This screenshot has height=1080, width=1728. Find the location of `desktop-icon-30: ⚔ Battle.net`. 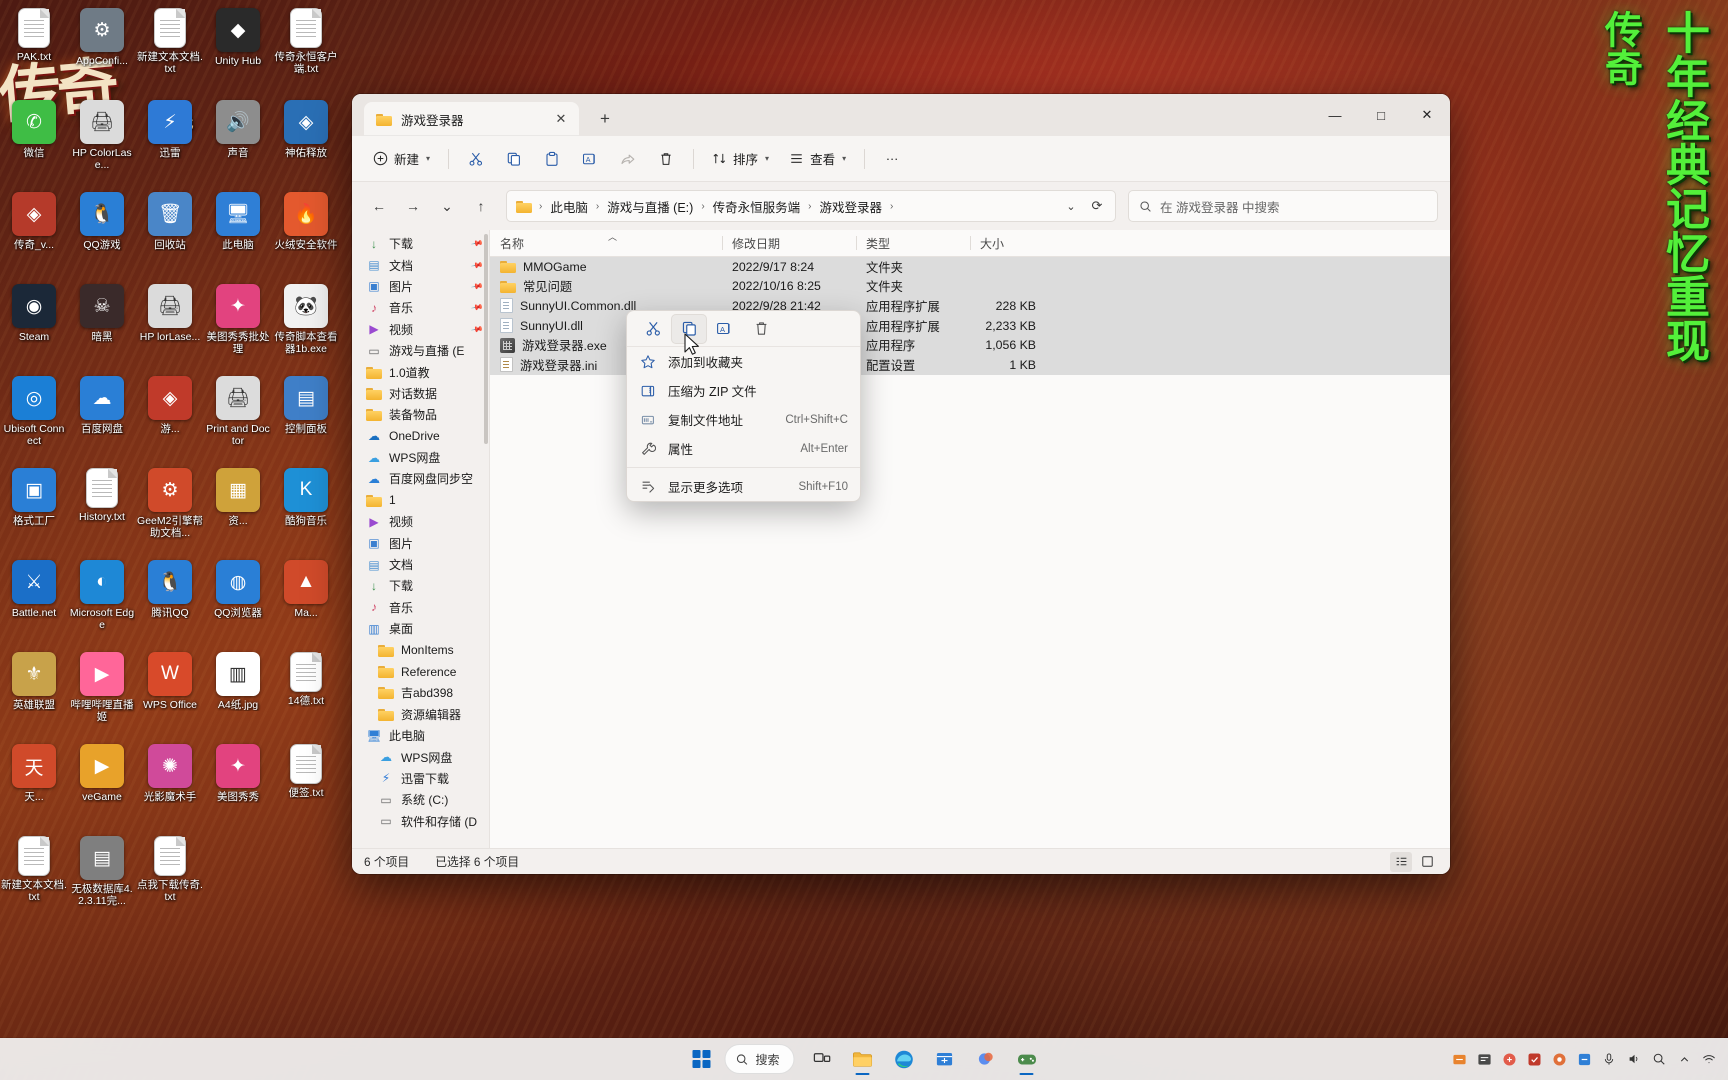

desktop-icon-30: ⚔ Battle.net is located at coordinates (34, 606).